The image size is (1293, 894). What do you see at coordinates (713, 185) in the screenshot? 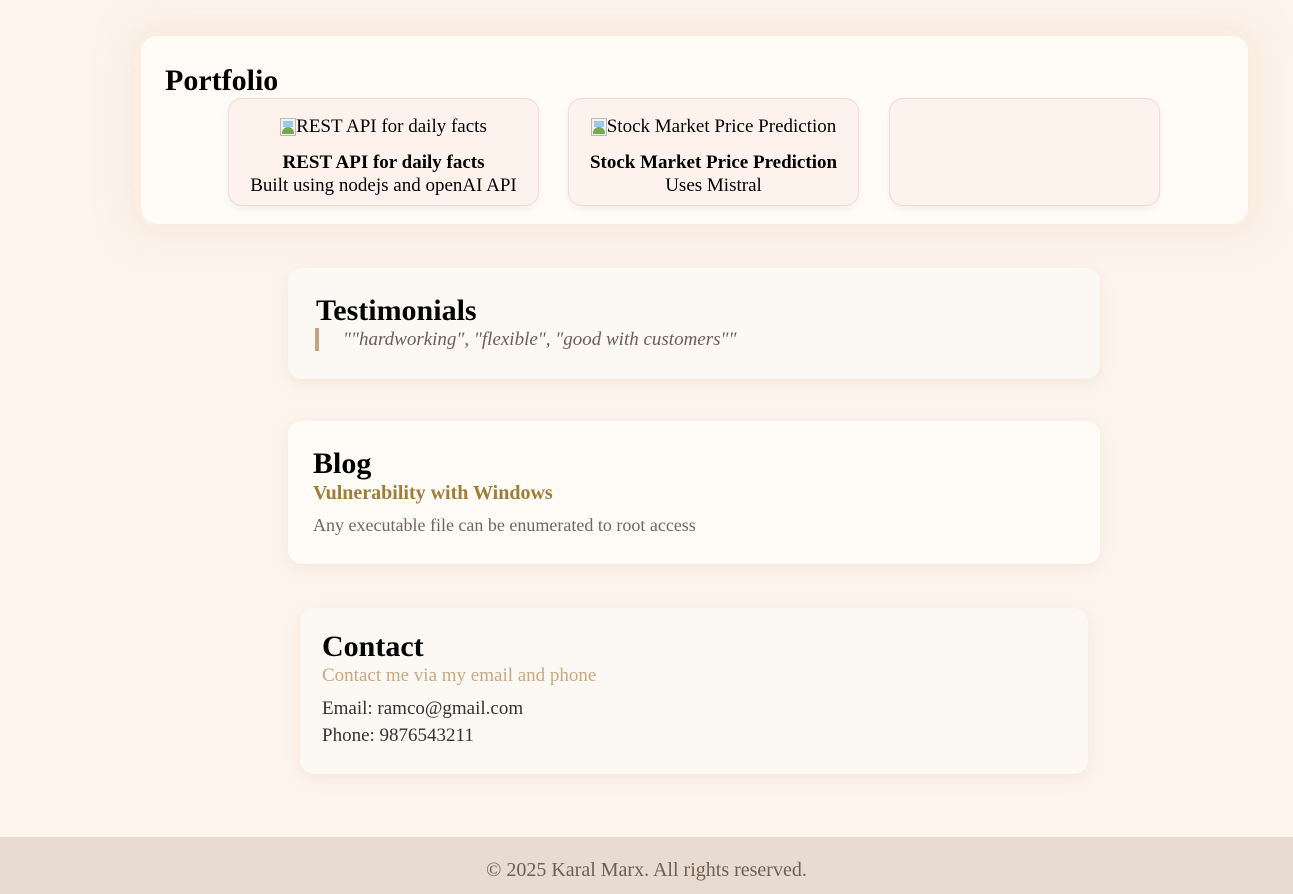
I see `project-description: Uses Mistral` at bounding box center [713, 185].